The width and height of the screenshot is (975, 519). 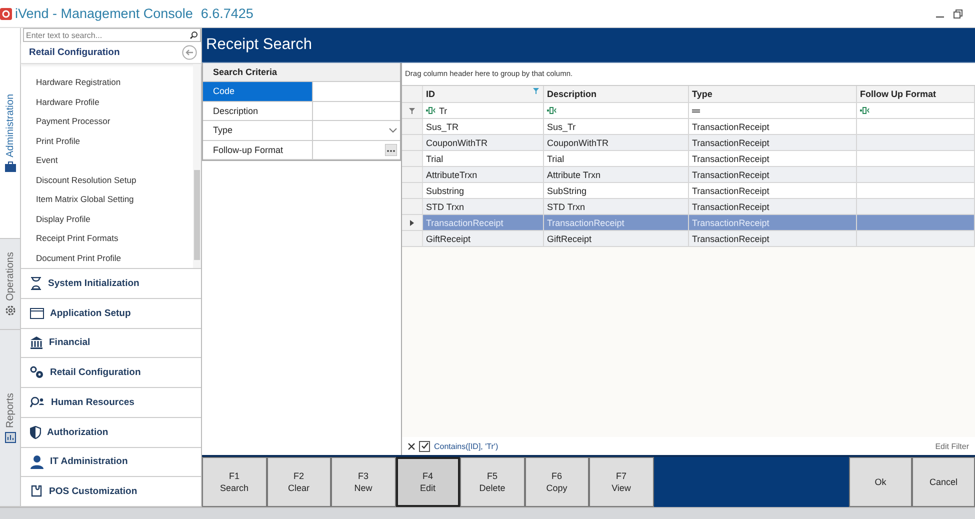 I want to click on table-cell: GiftReceipt, so click(x=483, y=238).